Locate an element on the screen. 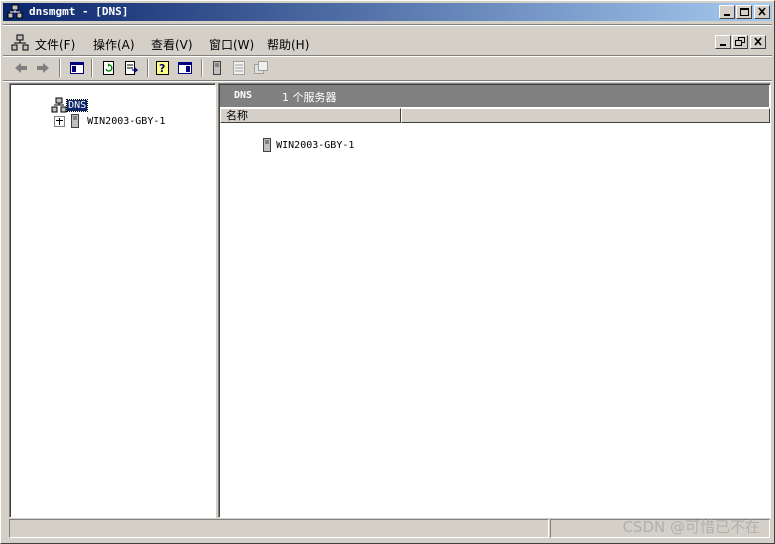 Image resolution: width=775 pixels, height=544 pixels. list-item-name: WIN2003-GBY-1 is located at coordinates (315, 145).